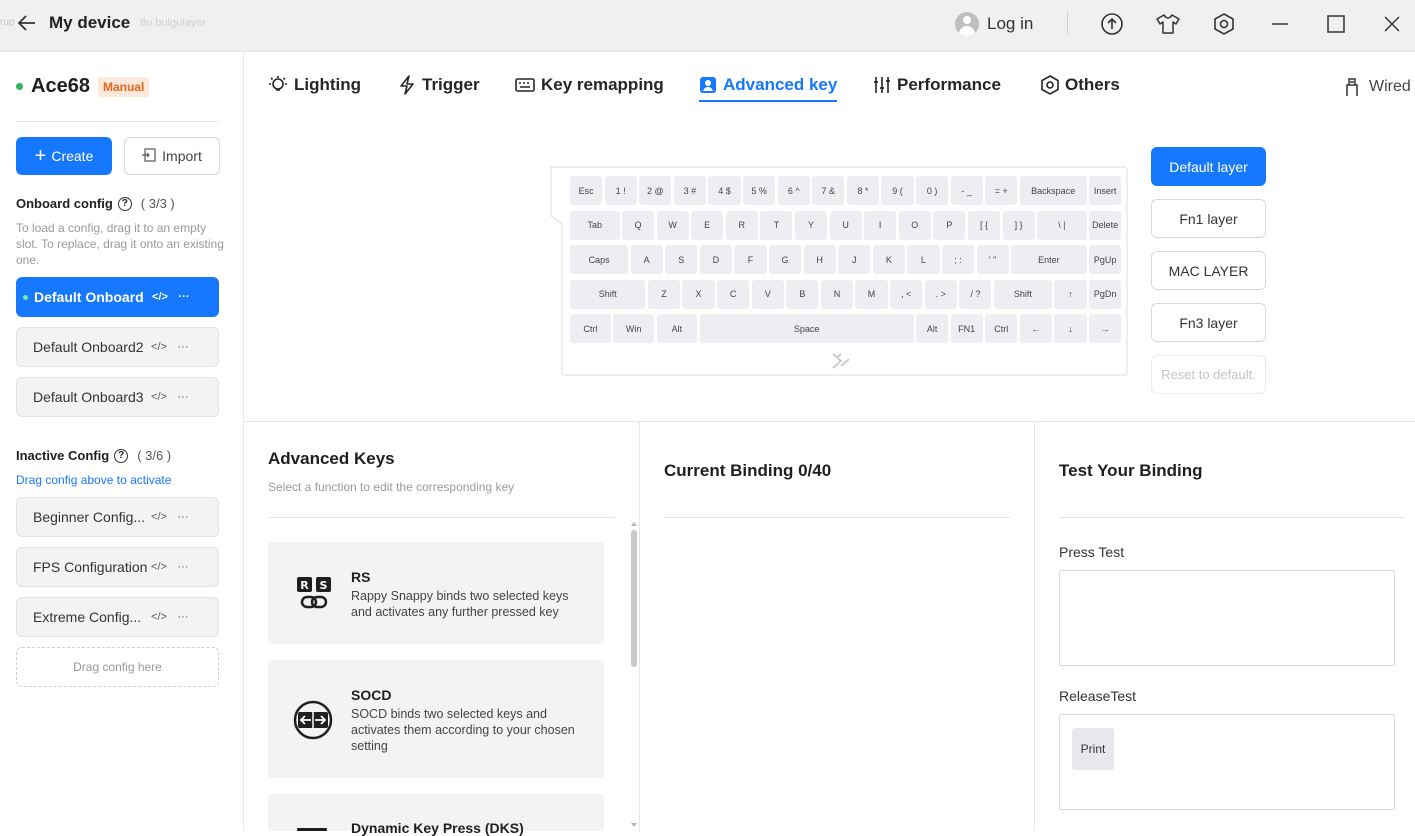 Image resolution: width=1415 pixels, height=836 pixels. Describe the element at coordinates (1227, 618) in the screenshot. I see `press-test-area` at that location.